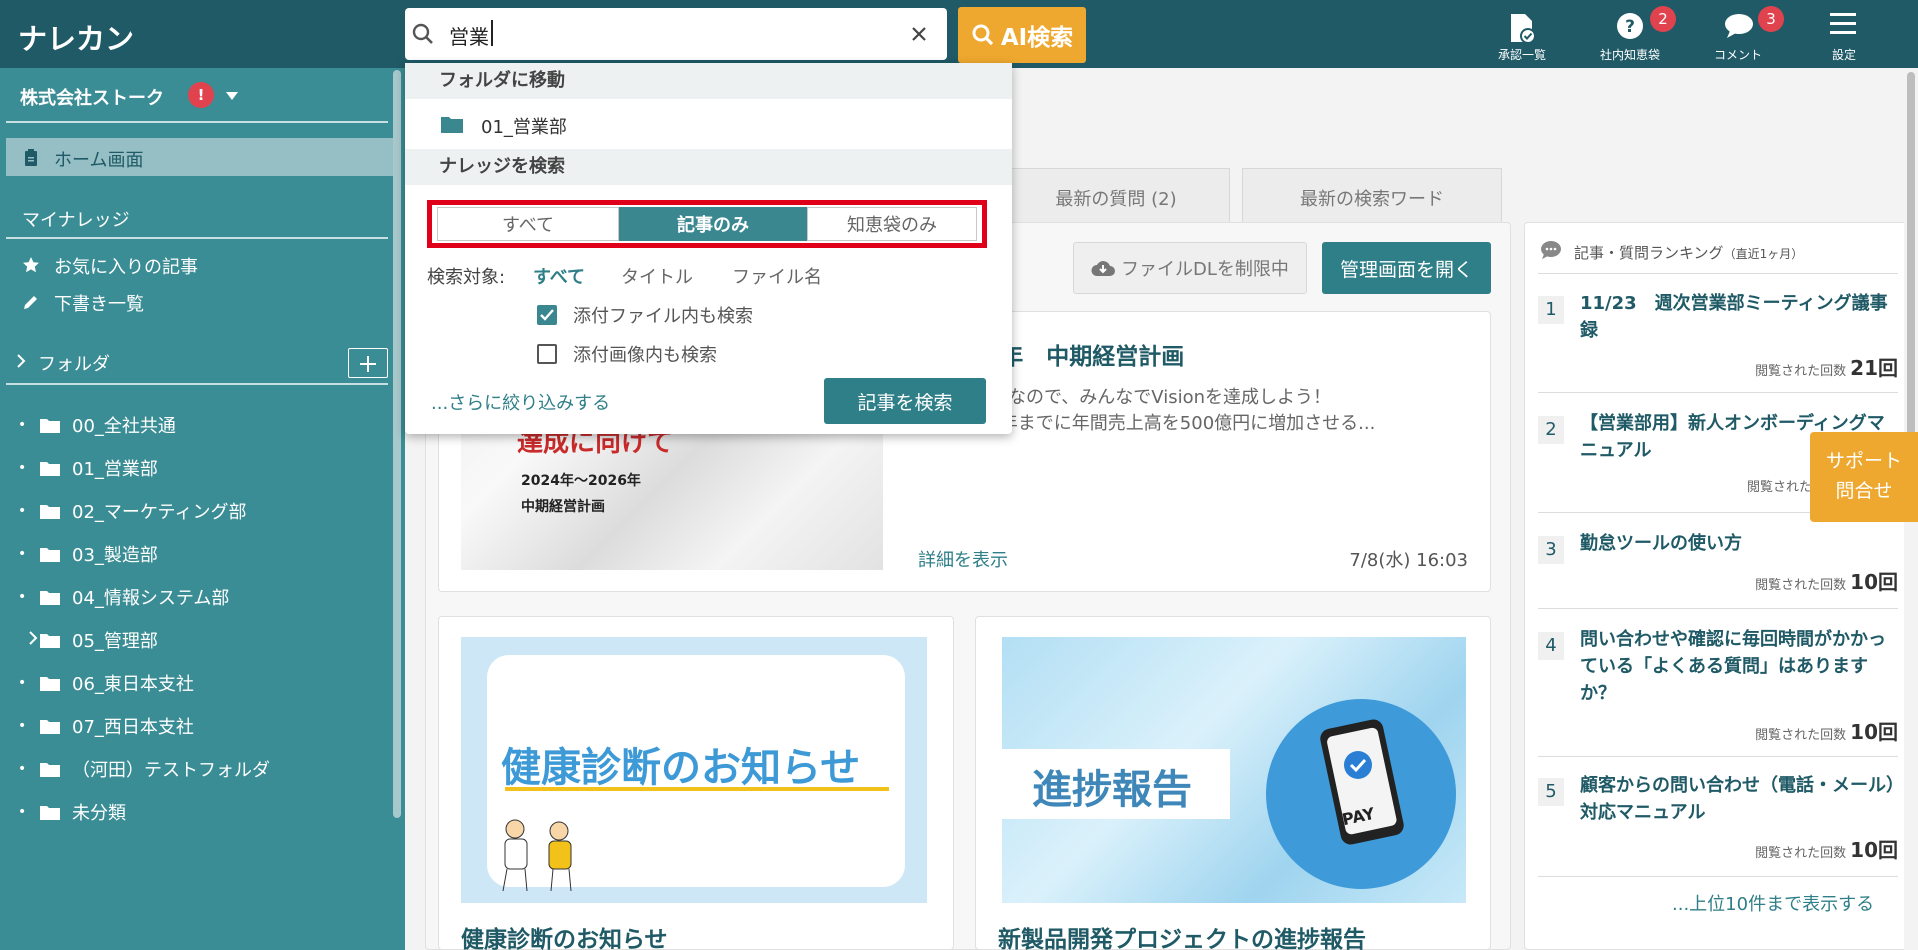  What do you see at coordinates (132, 511) in the screenshot?
I see `folder-item: • 02_マーケティング部` at bounding box center [132, 511].